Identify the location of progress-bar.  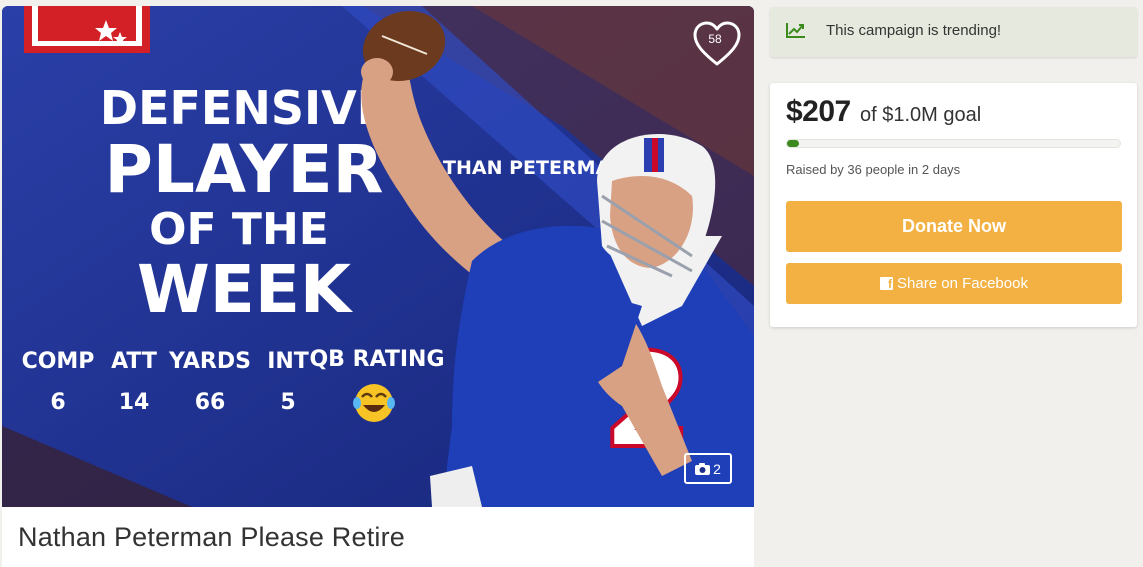
(953, 143).